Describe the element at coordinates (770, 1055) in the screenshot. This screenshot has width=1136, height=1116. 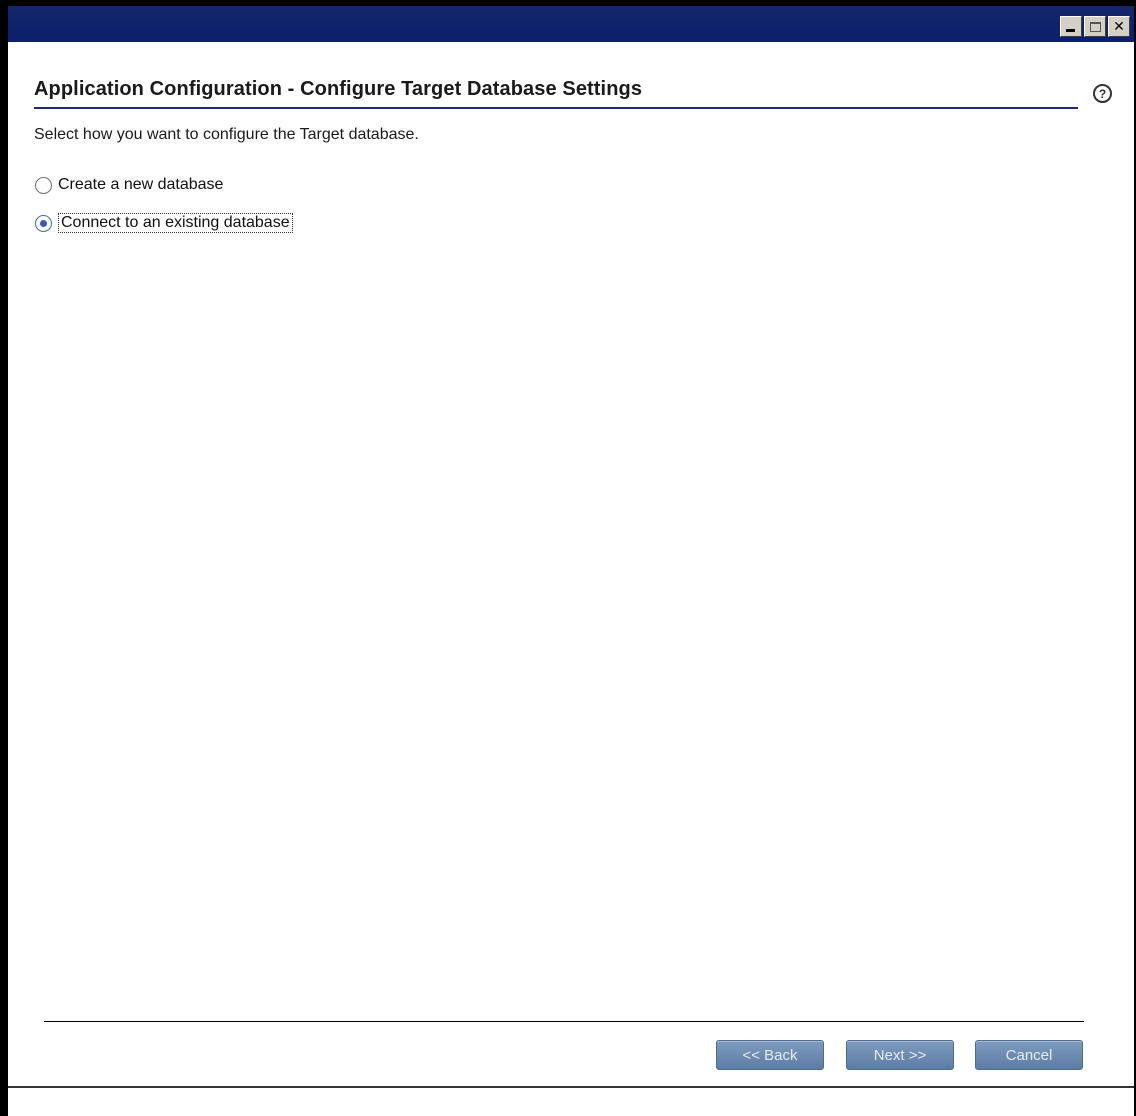
I see `back-button: << Back` at that location.